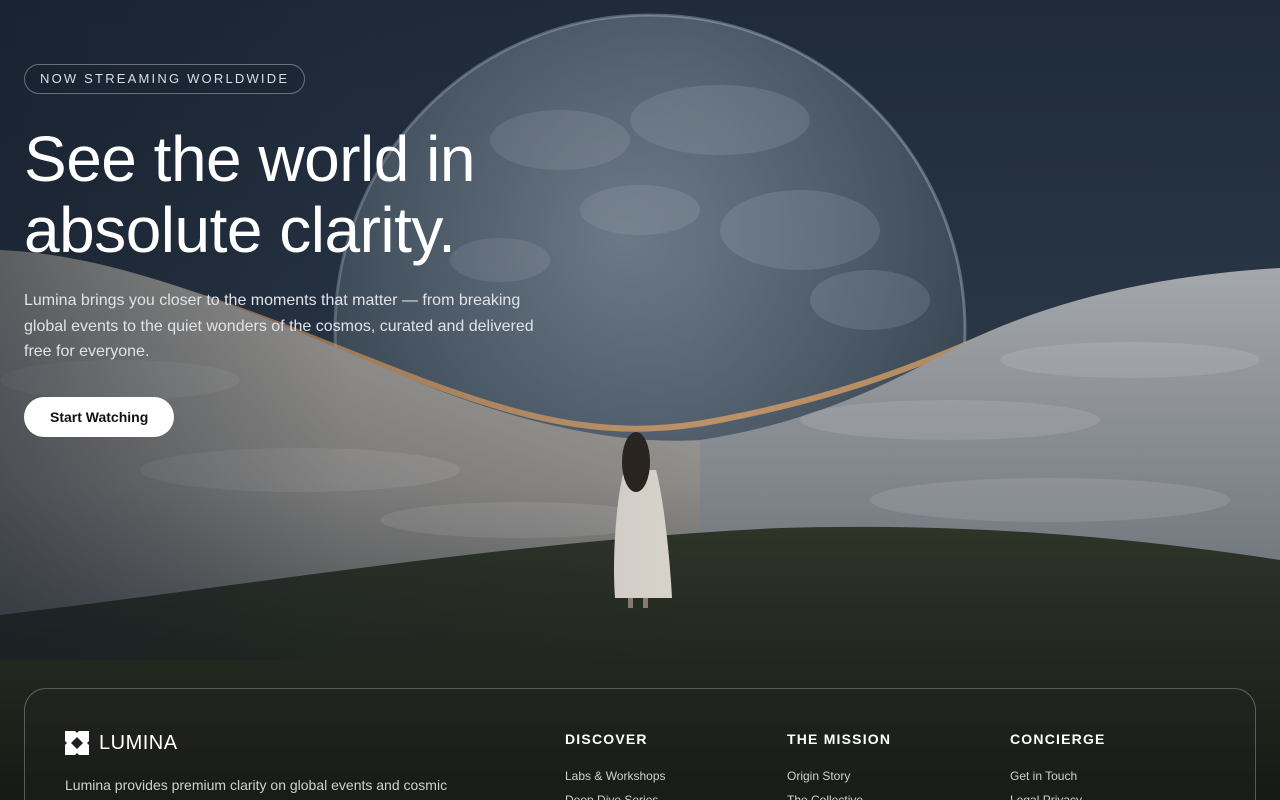  What do you see at coordinates (839, 739) in the screenshot?
I see `column-title: THE MISSION` at bounding box center [839, 739].